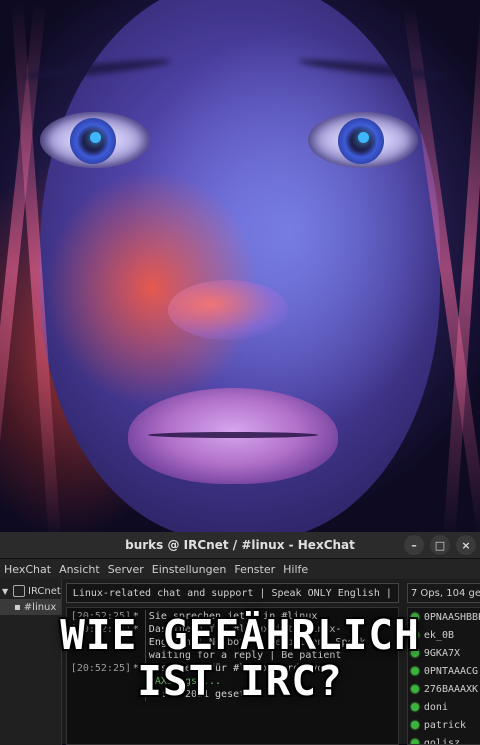 This screenshot has width=480, height=745. Describe the element at coordinates (130, 569) in the screenshot. I see `menu-server: Server` at that location.